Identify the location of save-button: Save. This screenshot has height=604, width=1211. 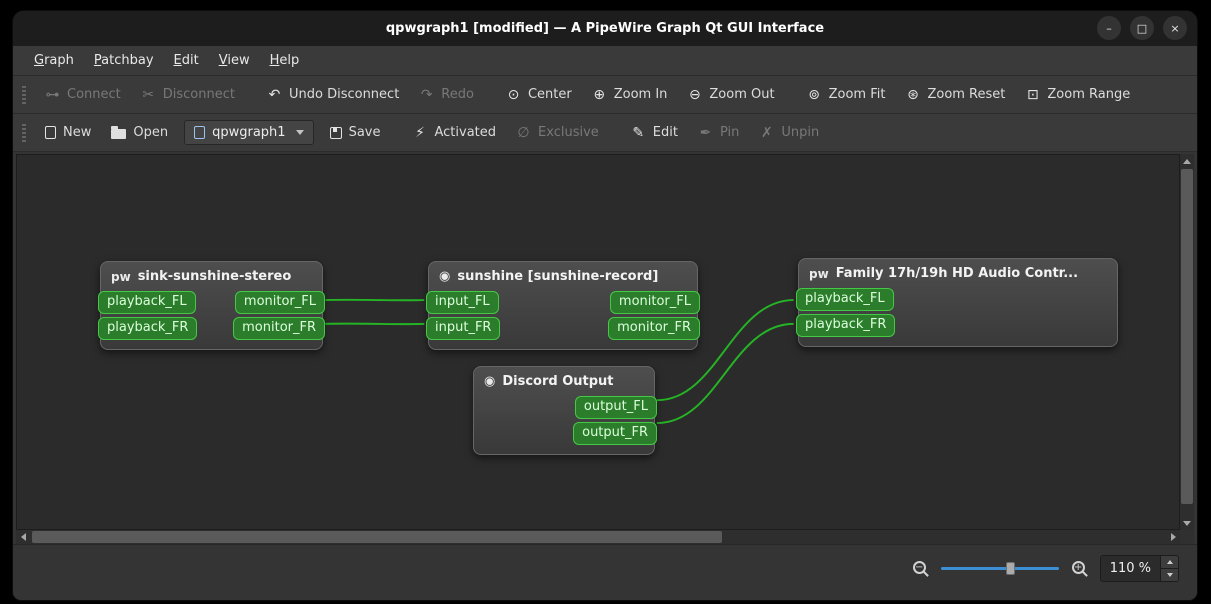
(355, 132).